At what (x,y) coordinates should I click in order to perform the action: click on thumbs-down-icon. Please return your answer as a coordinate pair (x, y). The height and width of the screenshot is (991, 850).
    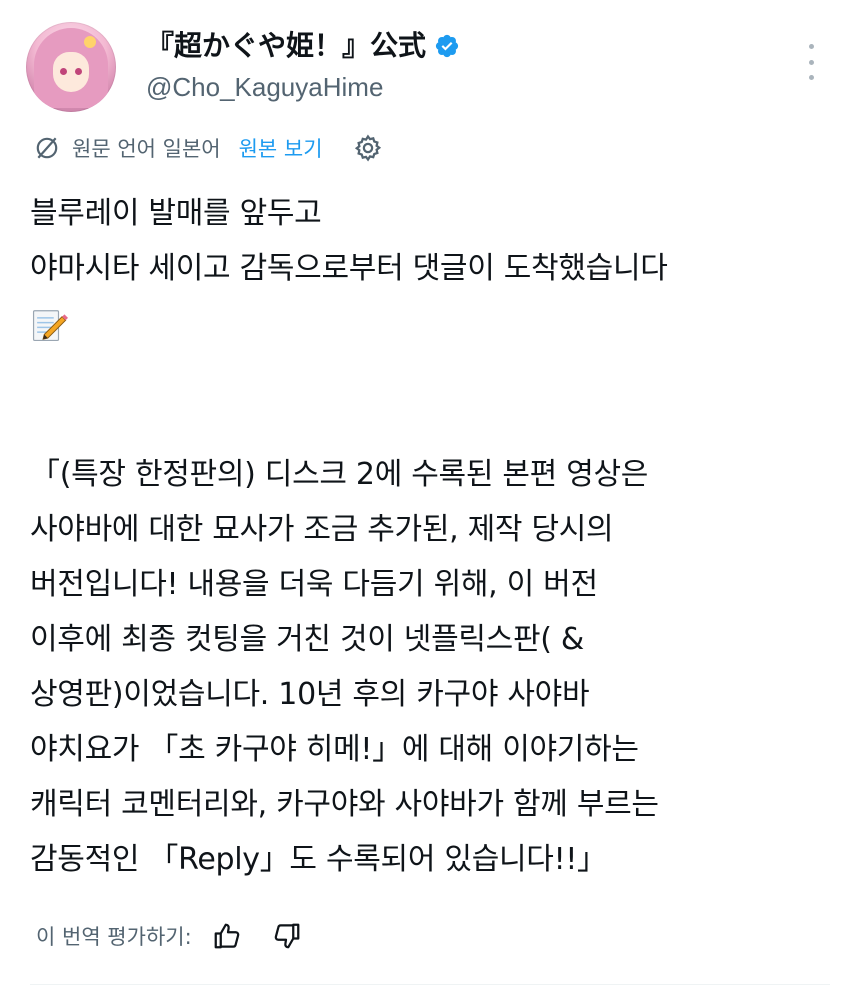
    Looking at the image, I should click on (287, 936).